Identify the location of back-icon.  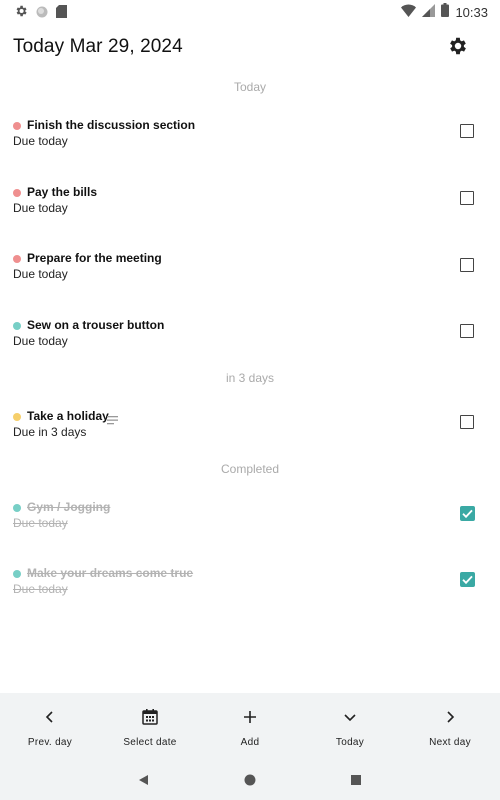
(144, 780).